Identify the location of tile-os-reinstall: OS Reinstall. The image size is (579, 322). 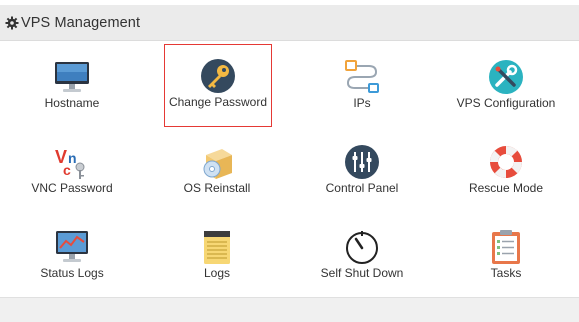
(217, 170).